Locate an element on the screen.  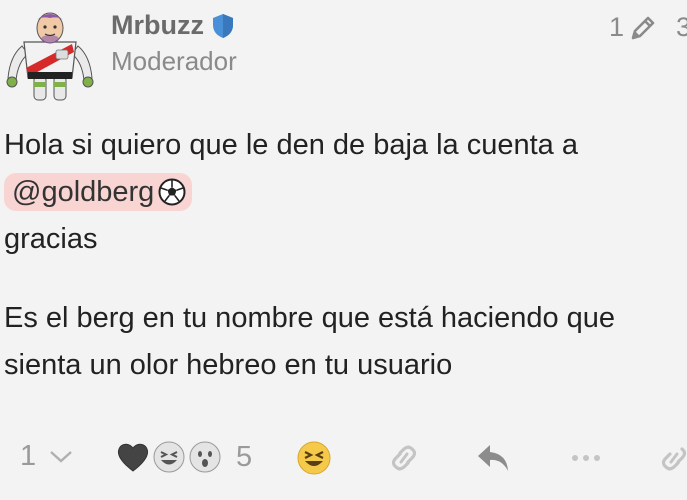
edit-count: 1 is located at coordinates (617, 27).